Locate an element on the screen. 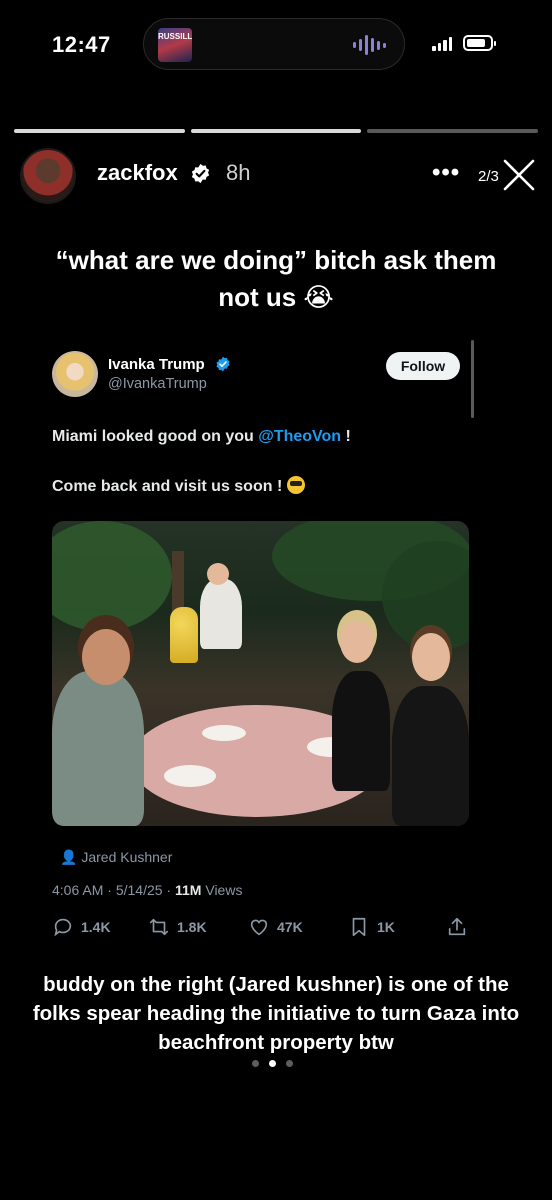 The height and width of the screenshot is (1200, 552). tagged-person-name: Jared Kushner is located at coordinates (127, 857).